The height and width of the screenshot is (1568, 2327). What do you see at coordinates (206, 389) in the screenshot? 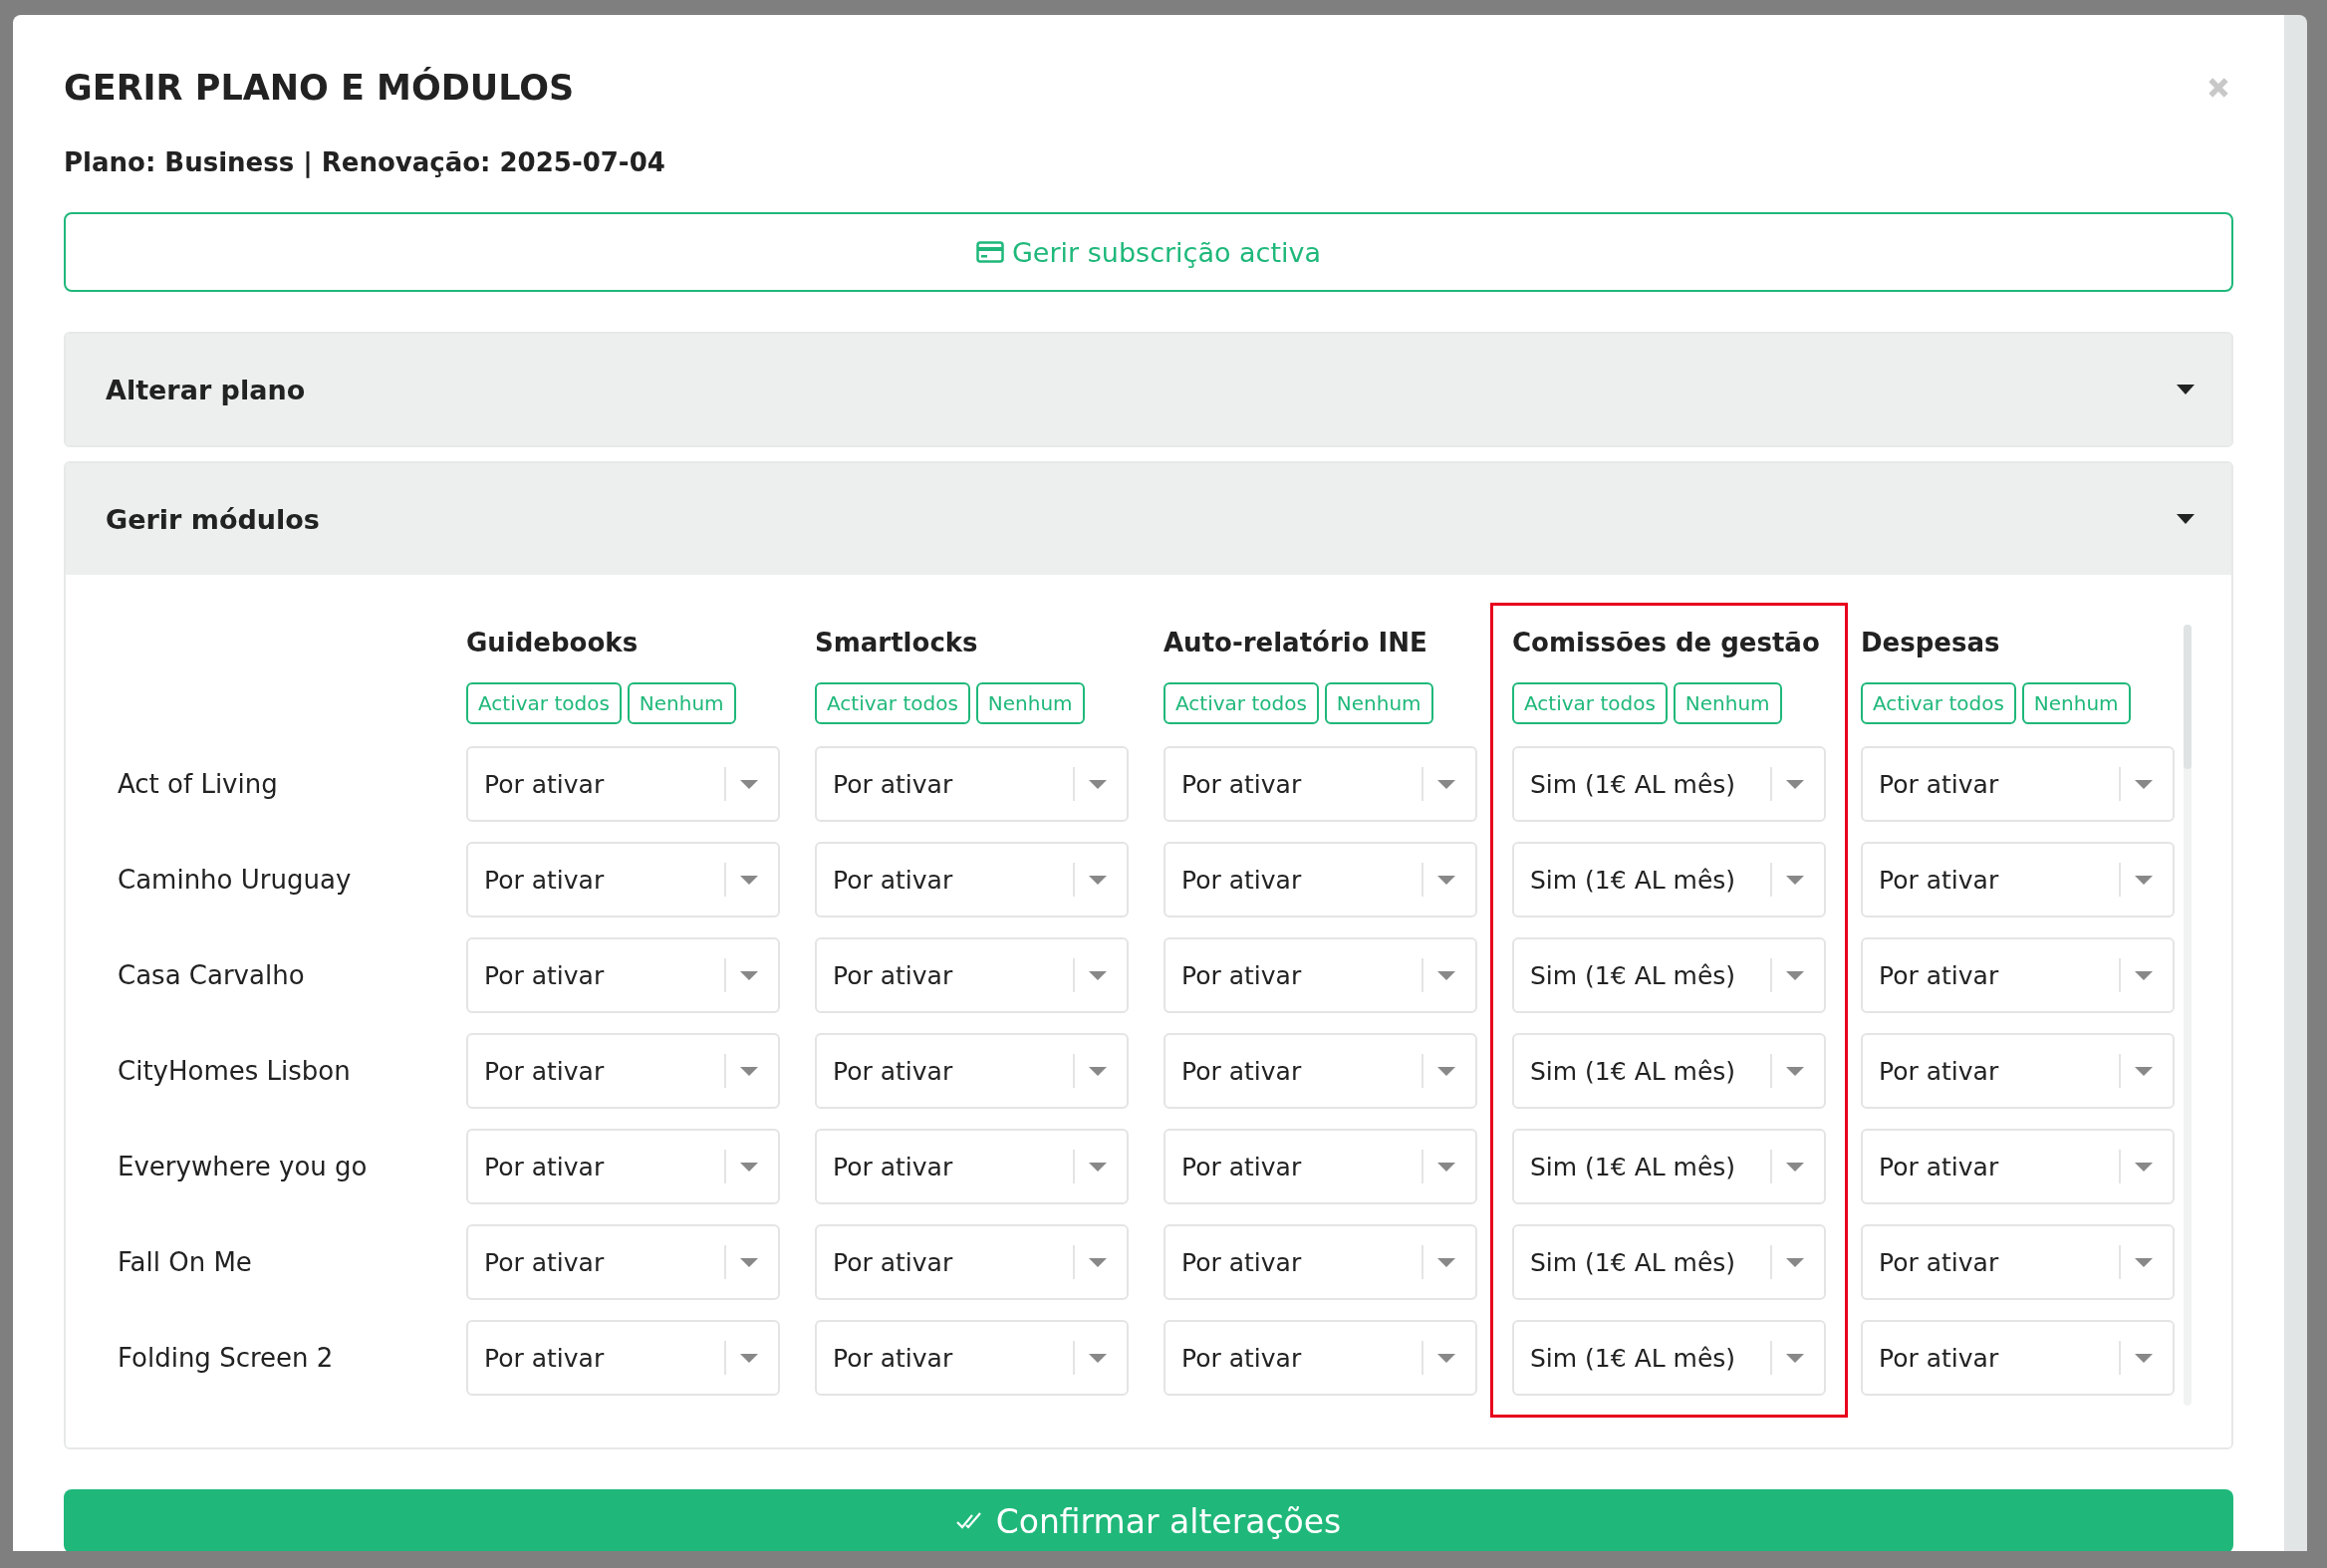
I see `section-title: Alterar plano` at bounding box center [206, 389].